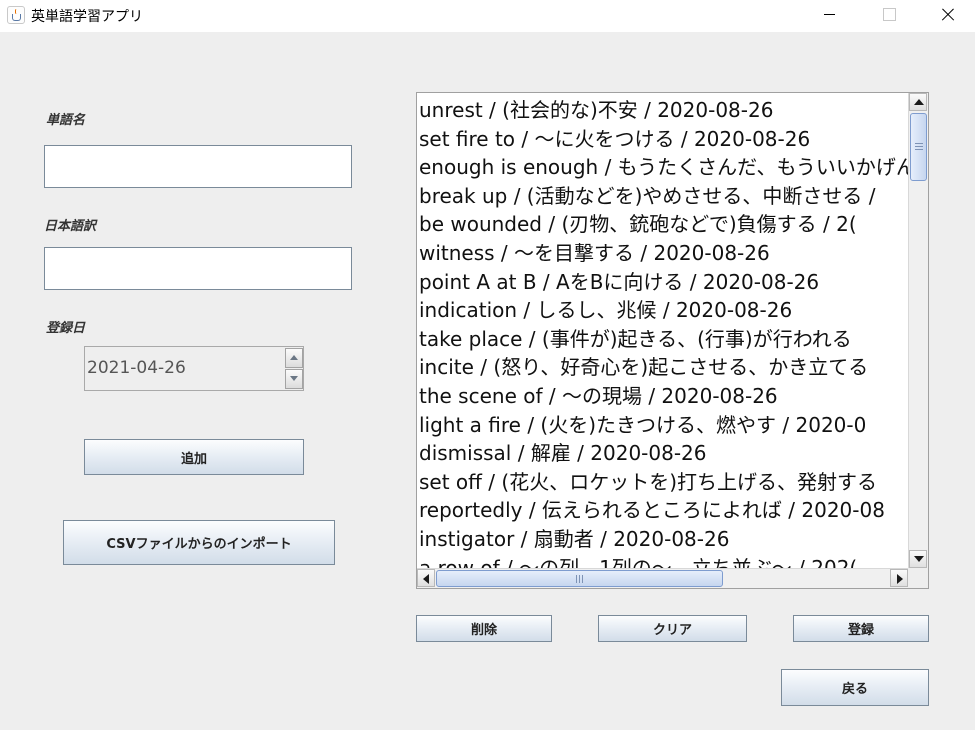 The image size is (975, 730). What do you see at coordinates (619, 282) in the screenshot?
I see `list-item: point A at B / AをBに向ける / 2020-08-26` at bounding box center [619, 282].